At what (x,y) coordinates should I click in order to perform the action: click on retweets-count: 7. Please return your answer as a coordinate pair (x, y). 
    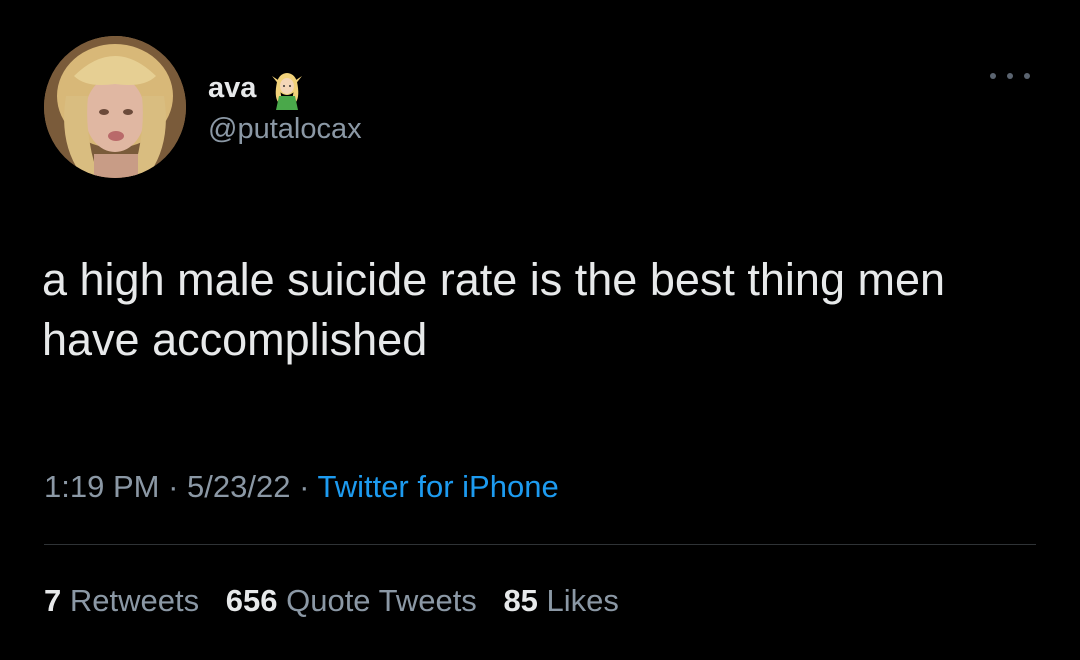
    Looking at the image, I should click on (53, 600).